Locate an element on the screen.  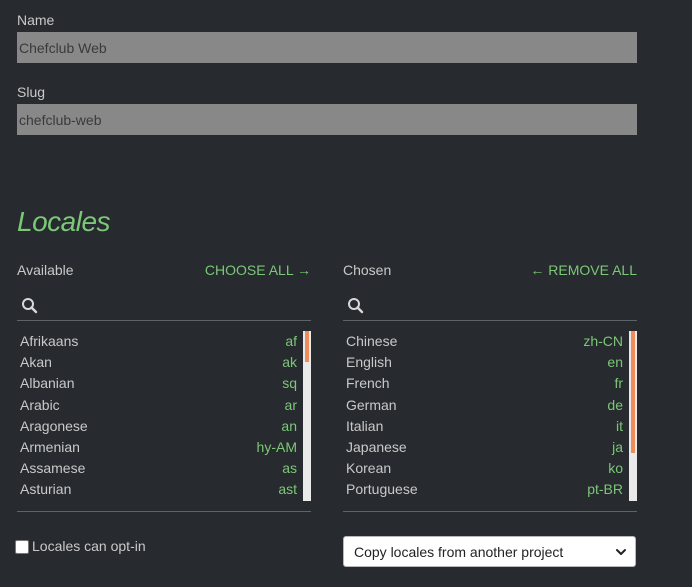
locale-name: Chinese is located at coordinates (372, 341).